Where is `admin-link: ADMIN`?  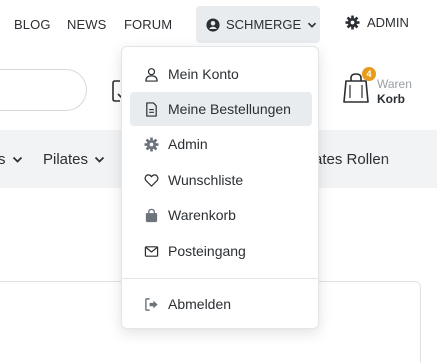 admin-link: ADMIN is located at coordinates (377, 22).